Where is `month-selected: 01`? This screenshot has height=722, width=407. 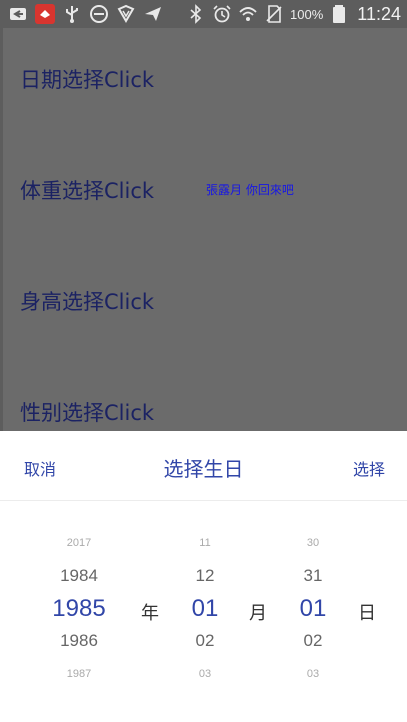
month-selected: 01 is located at coordinates (205, 609).